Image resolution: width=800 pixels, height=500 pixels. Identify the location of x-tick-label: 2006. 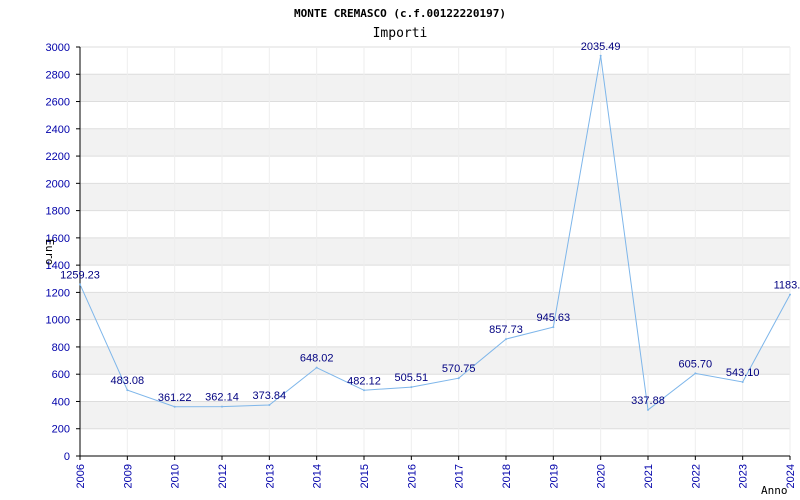
(81, 476).